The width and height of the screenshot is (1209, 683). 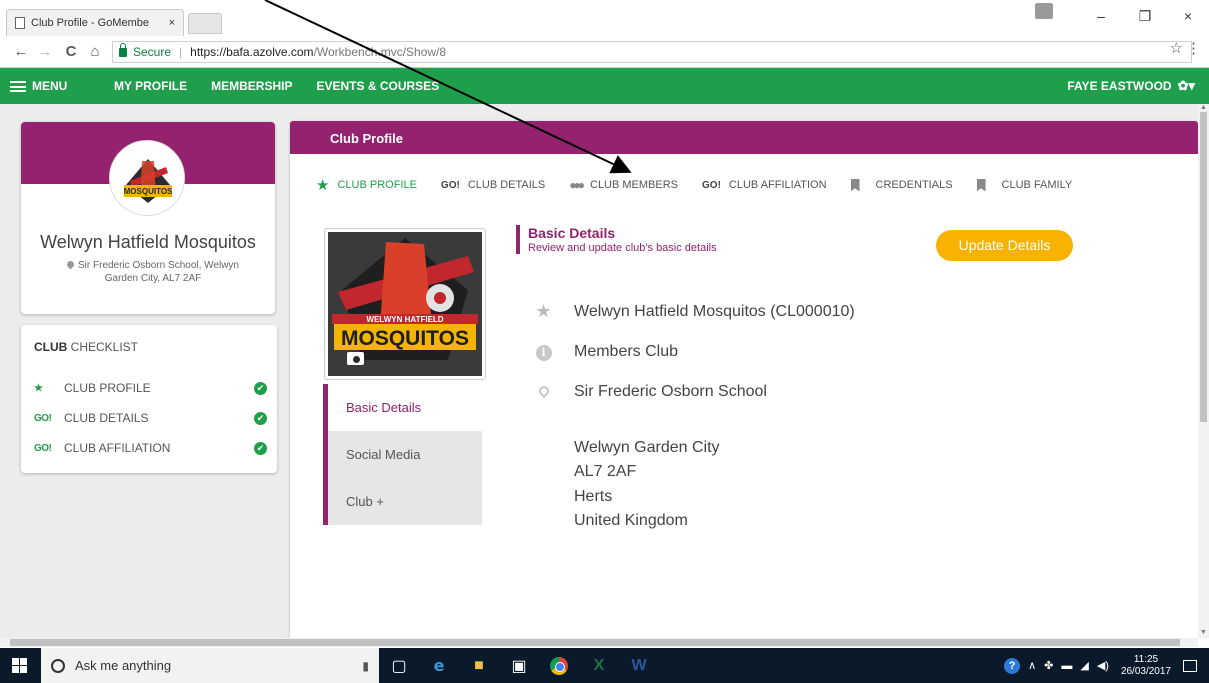 I want to click on tab-close-icon: ×, so click(x=172, y=23).